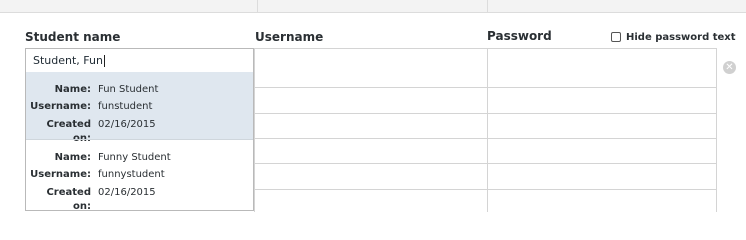 The image size is (746, 240). I want to click on close-circle-icon: ✕, so click(729, 67).